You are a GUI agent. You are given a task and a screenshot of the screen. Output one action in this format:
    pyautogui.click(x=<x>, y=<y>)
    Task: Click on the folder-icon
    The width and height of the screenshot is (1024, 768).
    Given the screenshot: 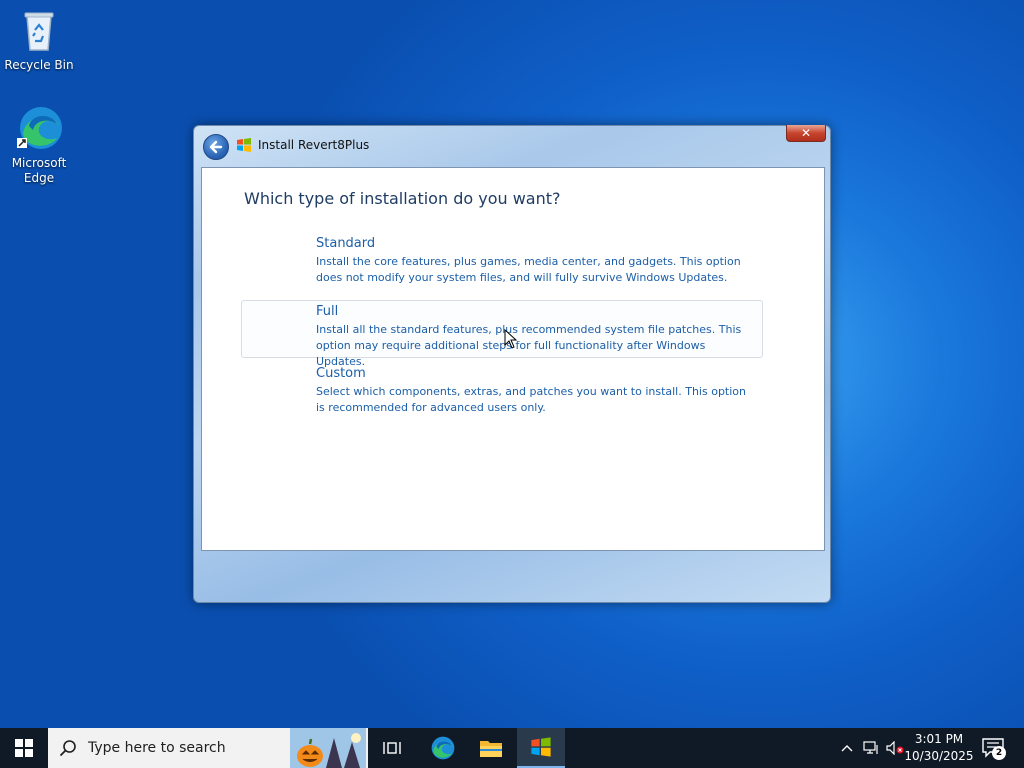 What is the action you would take?
    pyautogui.click(x=491, y=749)
    